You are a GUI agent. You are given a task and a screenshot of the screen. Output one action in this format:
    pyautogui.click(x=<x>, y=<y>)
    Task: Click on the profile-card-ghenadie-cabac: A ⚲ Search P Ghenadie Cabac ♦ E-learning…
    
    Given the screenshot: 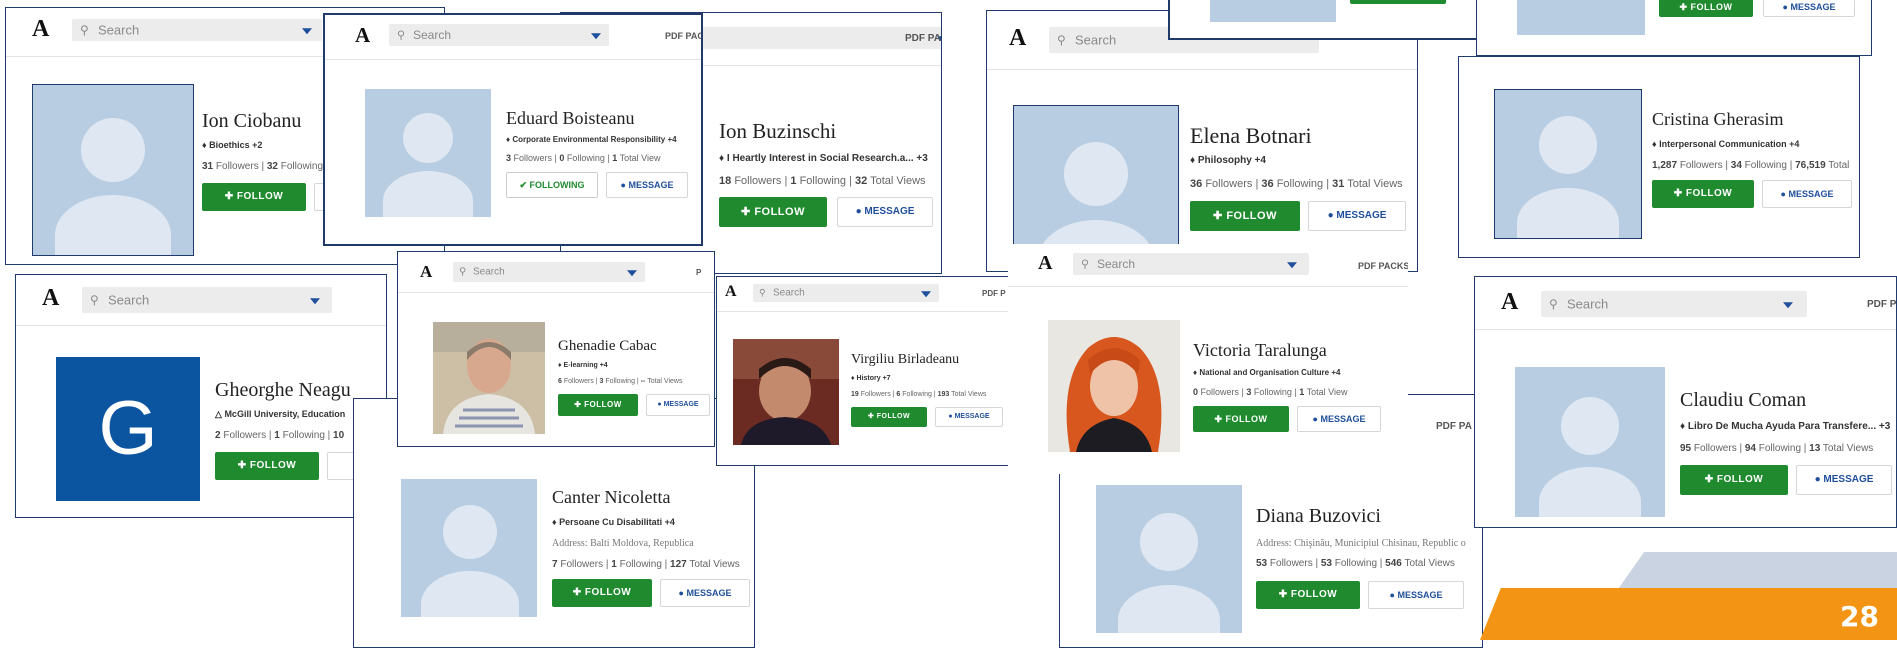 What is the action you would take?
    pyautogui.click(x=556, y=349)
    